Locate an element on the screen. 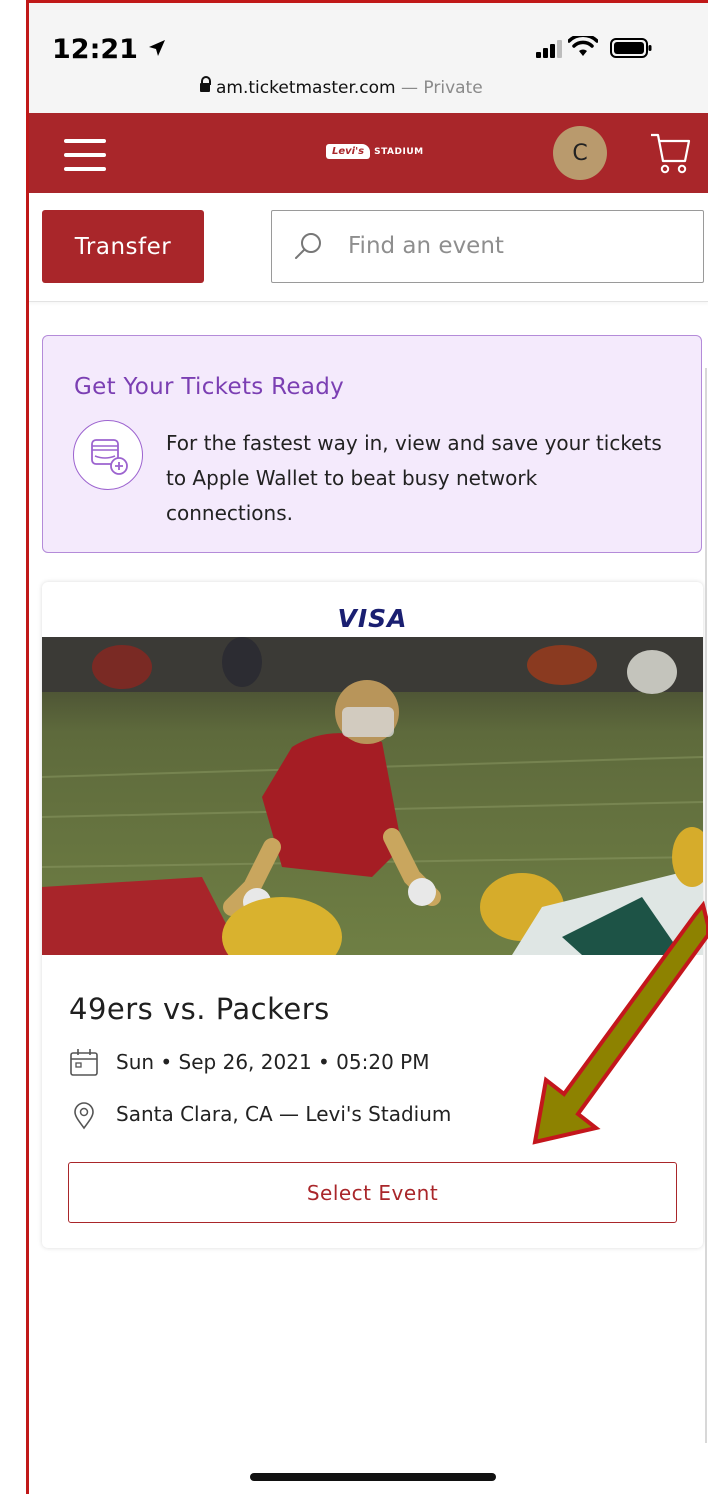 The image size is (708, 1494). toolbar: Transfer Find an event is located at coordinates (368, 247).